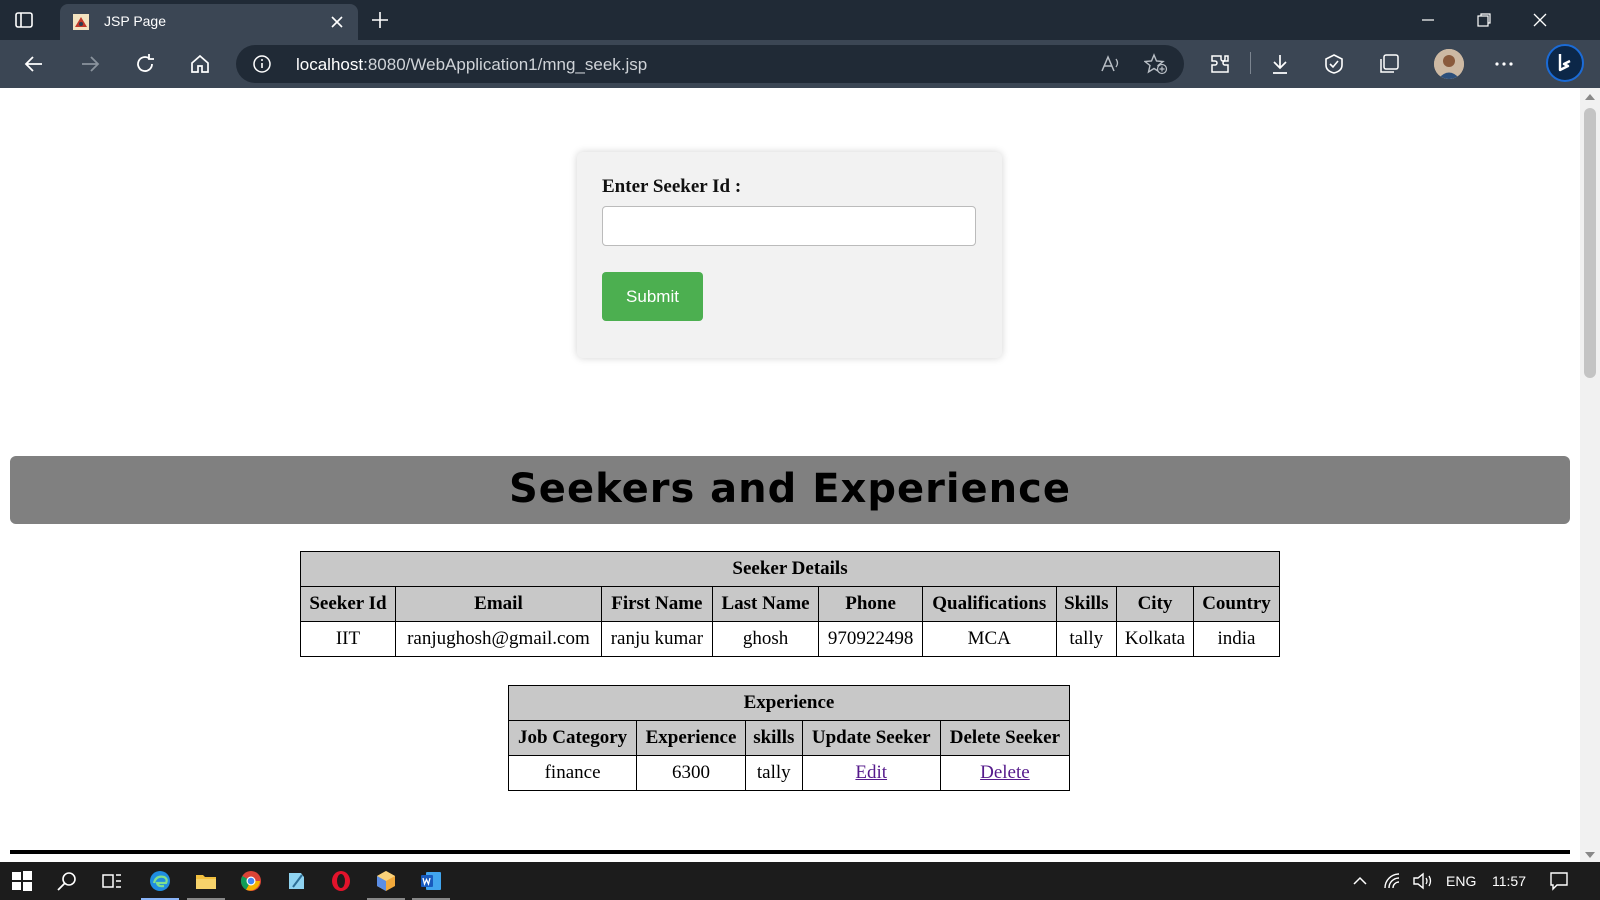 The image size is (1600, 900). Describe the element at coordinates (22, 881) in the screenshot. I see `windows-start-icon` at that location.